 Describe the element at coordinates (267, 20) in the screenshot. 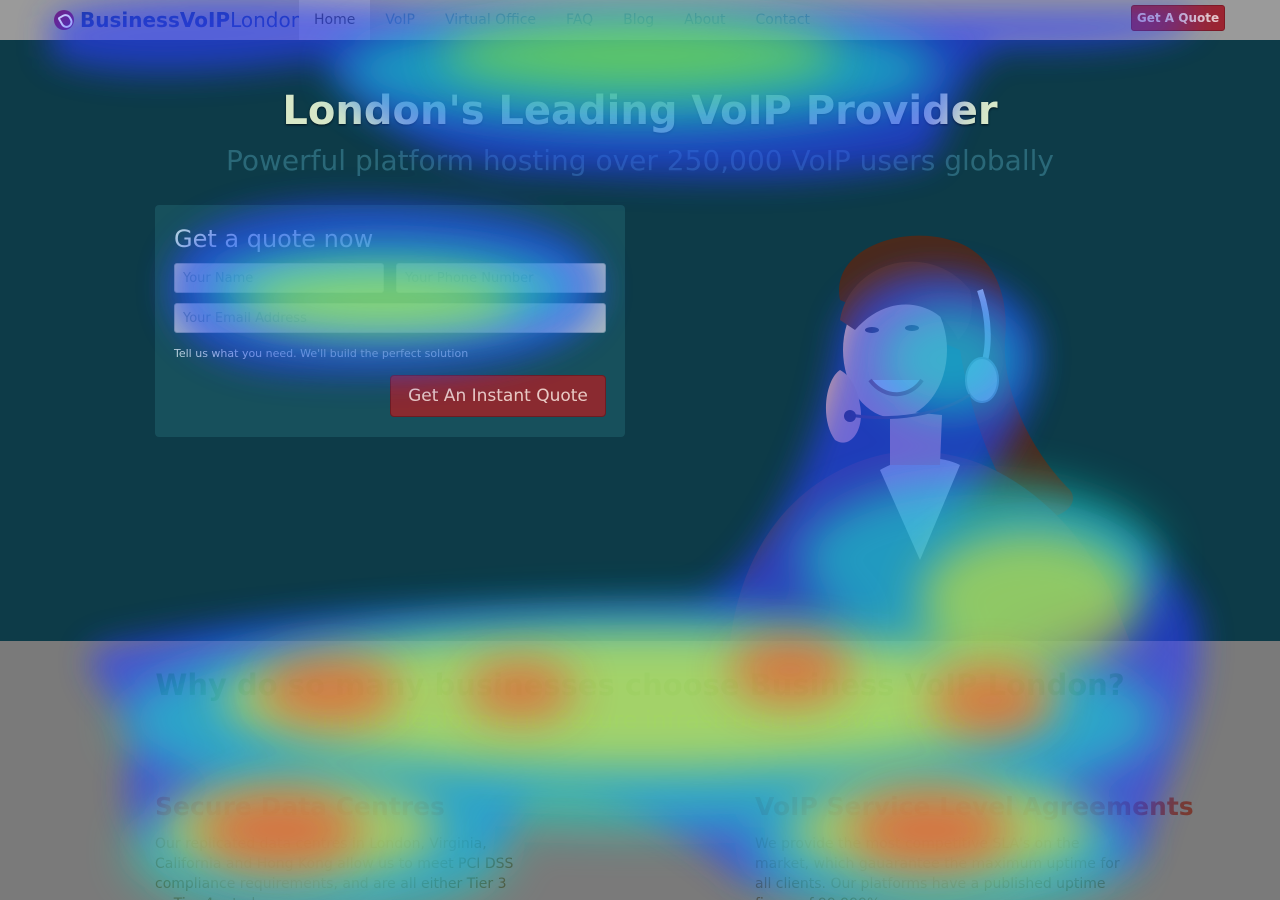

I see `logo-text-light: London` at that location.